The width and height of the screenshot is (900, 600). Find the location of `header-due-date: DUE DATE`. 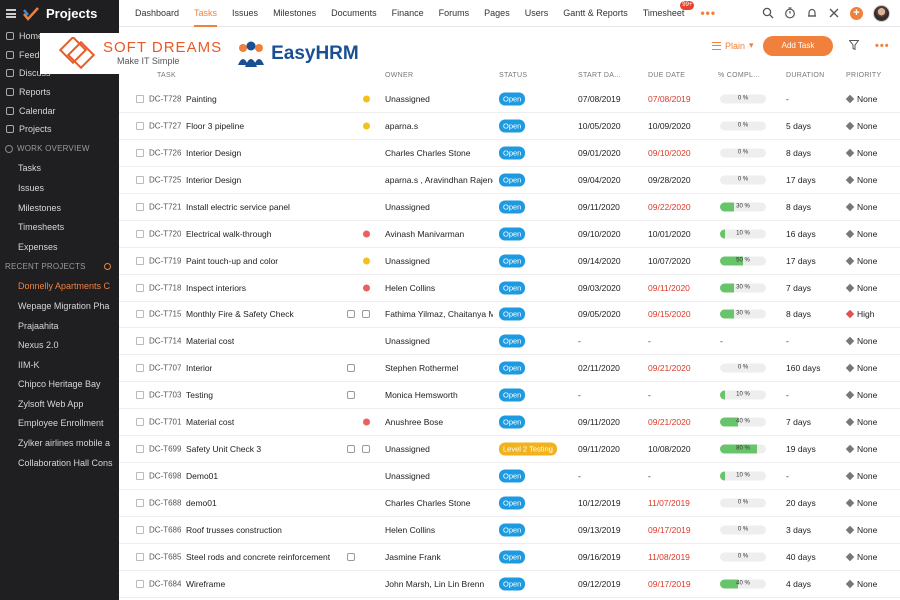

header-due-date: DUE DATE is located at coordinates (666, 75).